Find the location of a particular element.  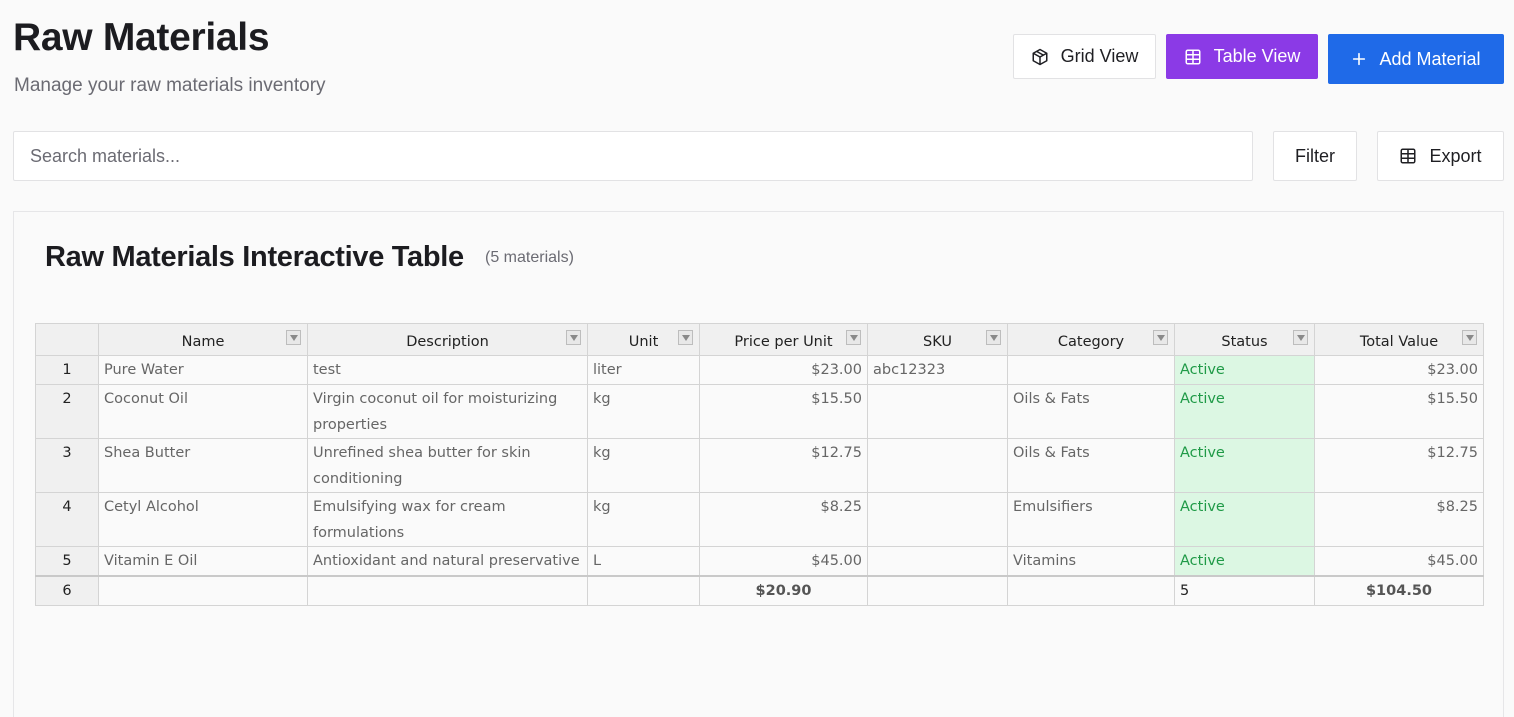

summary-cell-sku is located at coordinates (937, 590).